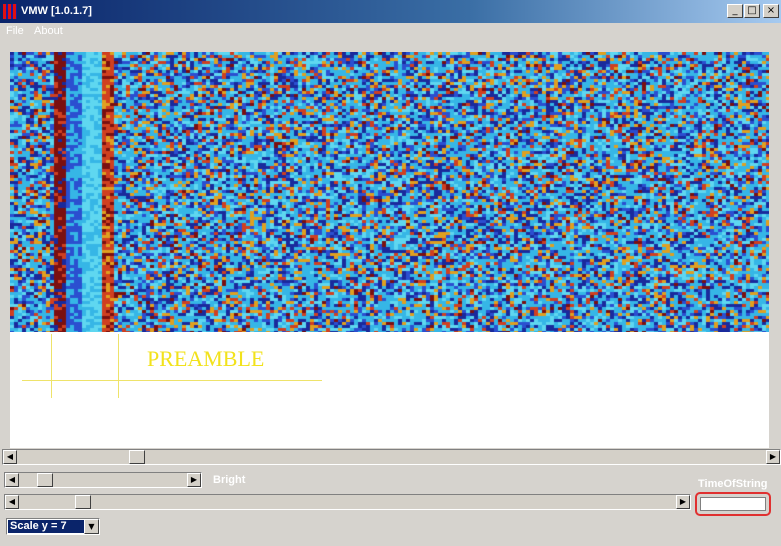  Describe the element at coordinates (15, 31) in the screenshot. I see `menu-file: File` at that location.